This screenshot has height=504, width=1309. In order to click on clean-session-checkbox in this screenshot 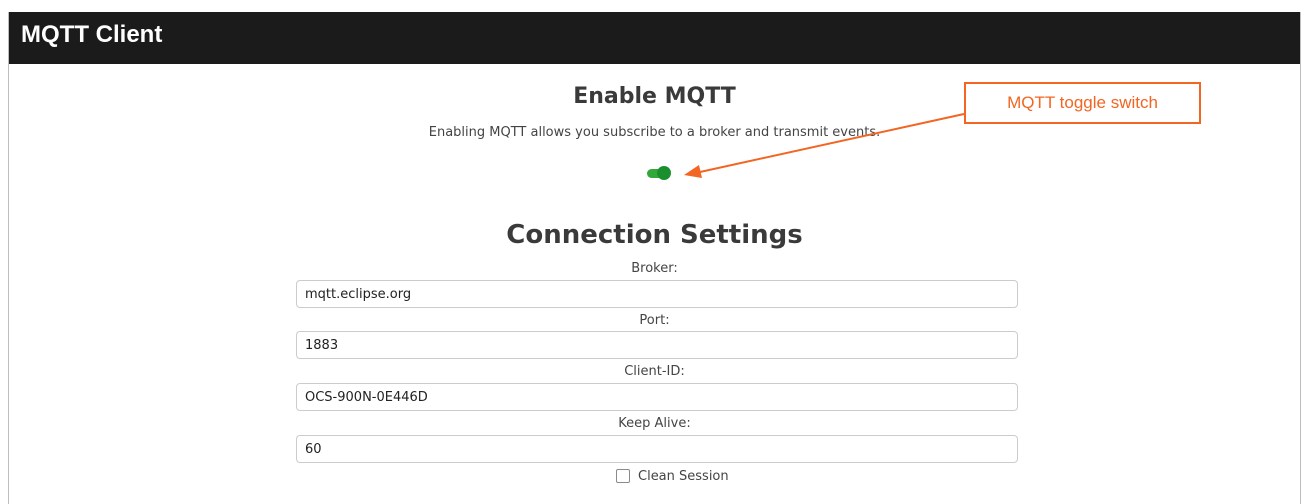, I will do `click(623, 476)`.